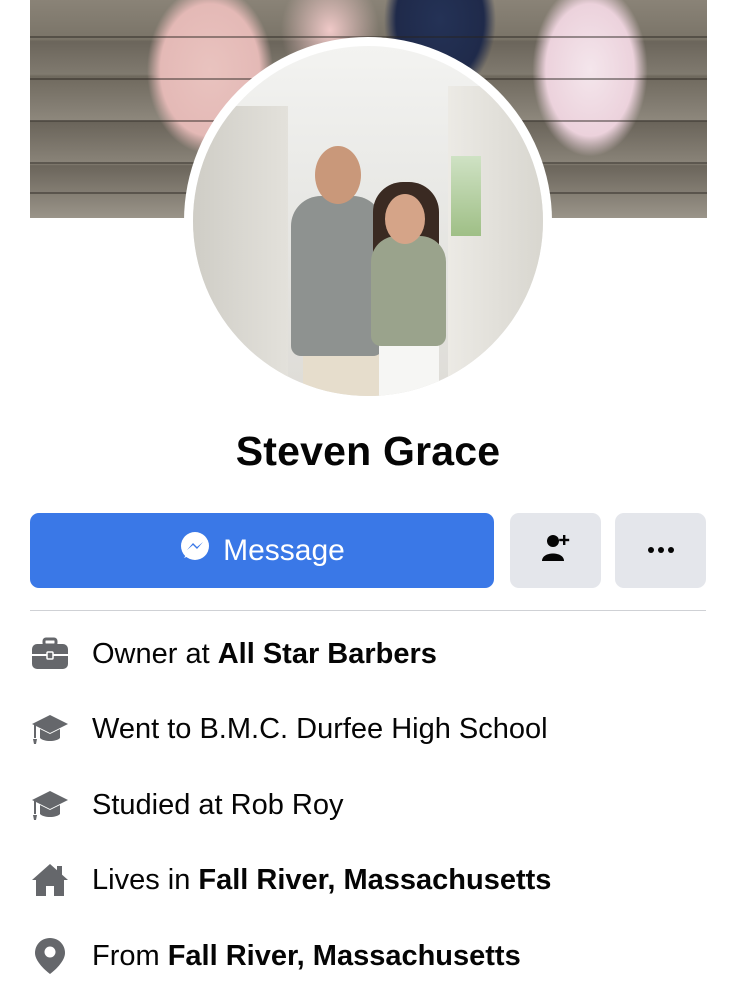 Image resolution: width=736 pixels, height=1000 pixels. Describe the element at coordinates (50, 654) in the screenshot. I see `briefcase-icon` at that location.